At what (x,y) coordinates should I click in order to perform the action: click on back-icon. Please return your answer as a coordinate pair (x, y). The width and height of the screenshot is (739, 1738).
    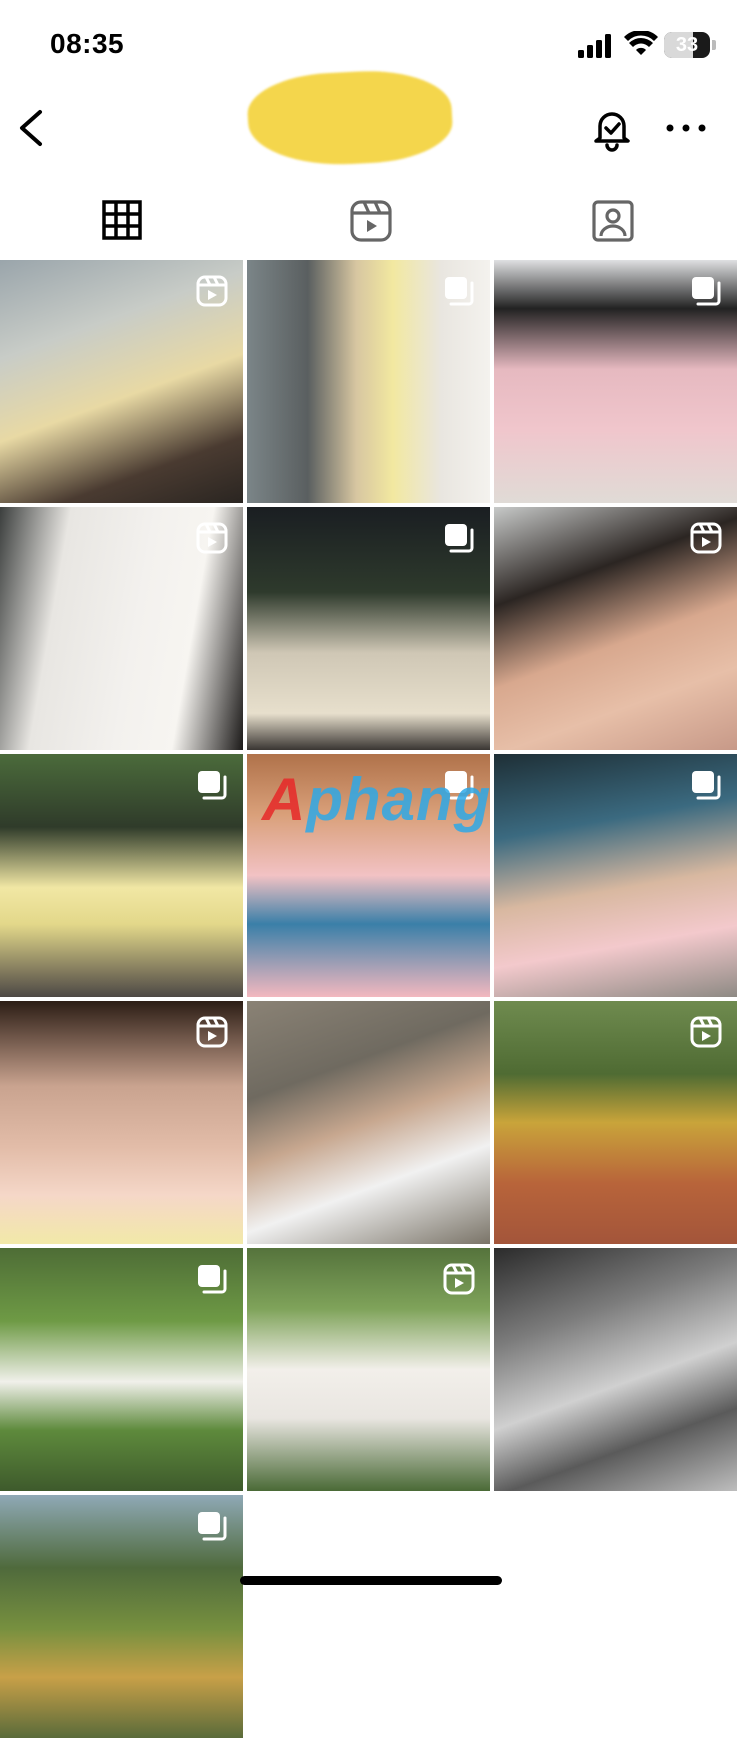
    Looking at the image, I should click on (32, 128).